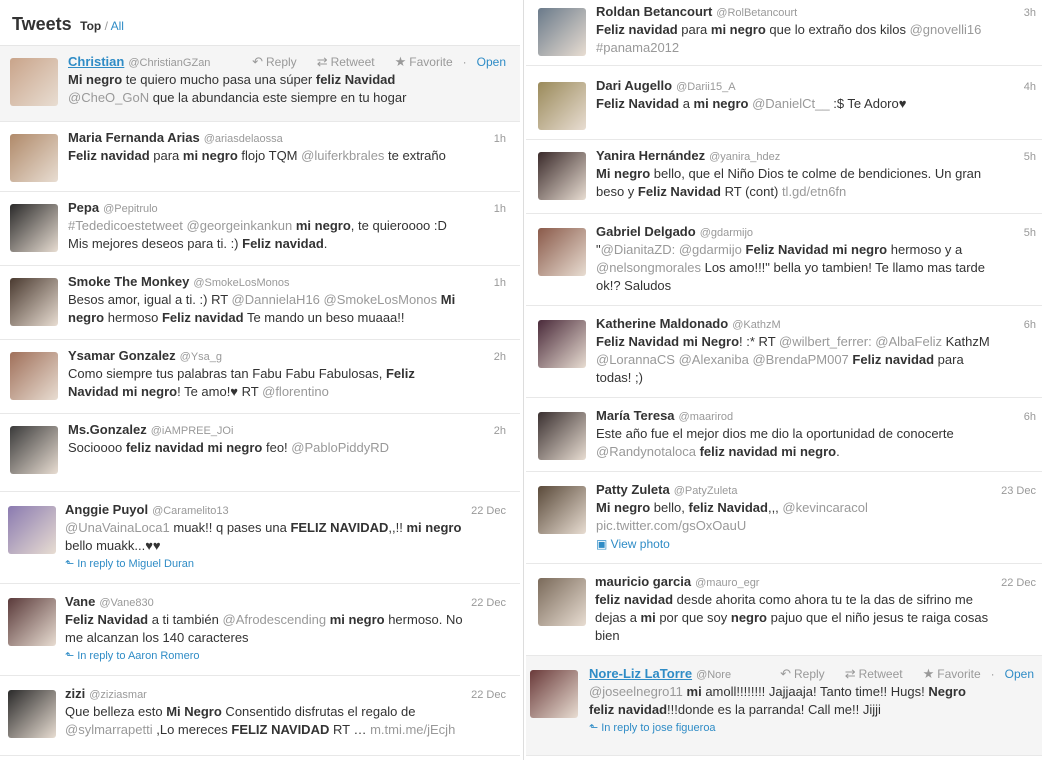 This screenshot has width=1048, height=760. I want to click on mention-link: @gnovelli16, so click(946, 29).